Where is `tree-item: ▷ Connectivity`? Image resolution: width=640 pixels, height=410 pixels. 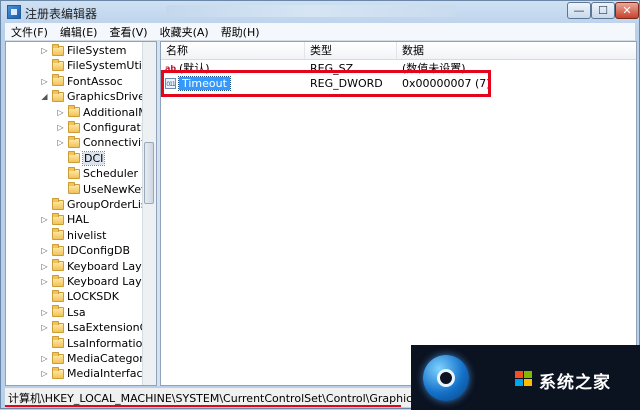 tree-item: ▷ Connectivity is located at coordinates (99, 142).